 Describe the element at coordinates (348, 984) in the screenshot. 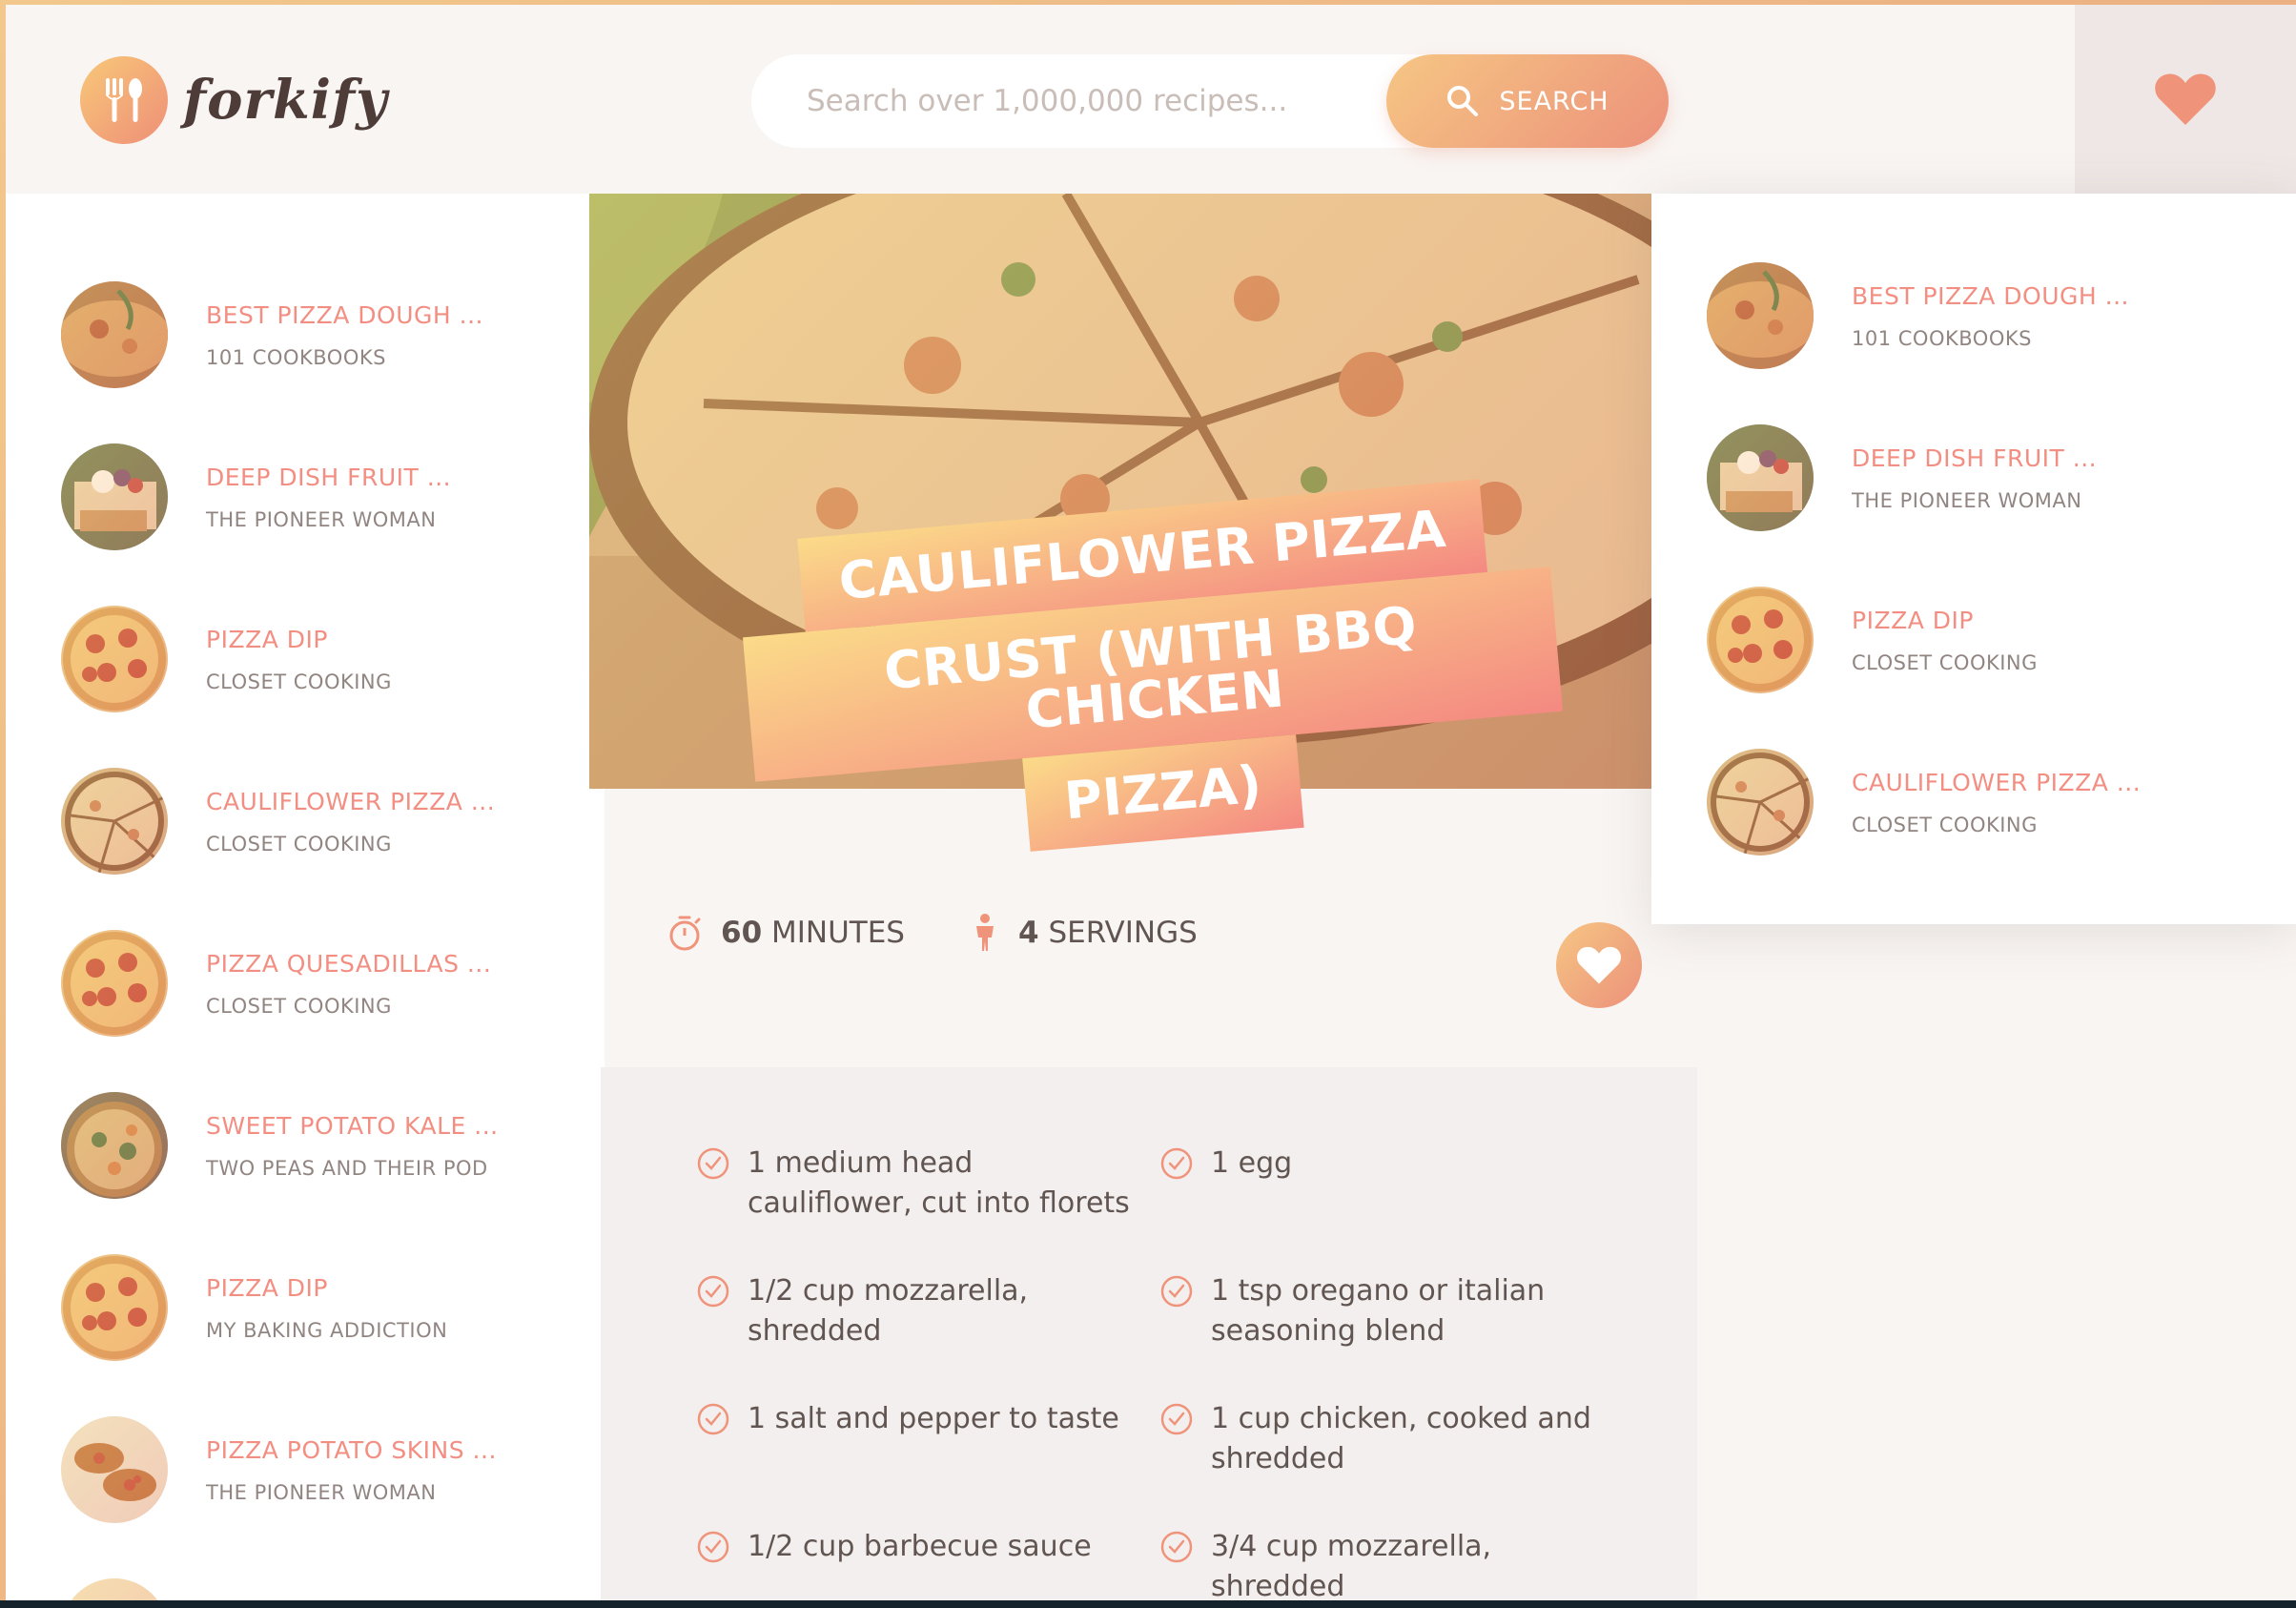

I see `result-text: PIZZA QUESADILLAS ... CLOSET COOKING` at that location.